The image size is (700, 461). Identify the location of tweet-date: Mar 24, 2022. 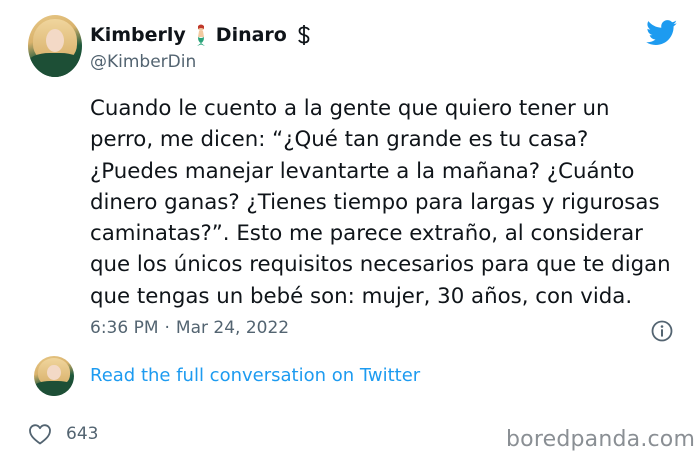
(232, 328).